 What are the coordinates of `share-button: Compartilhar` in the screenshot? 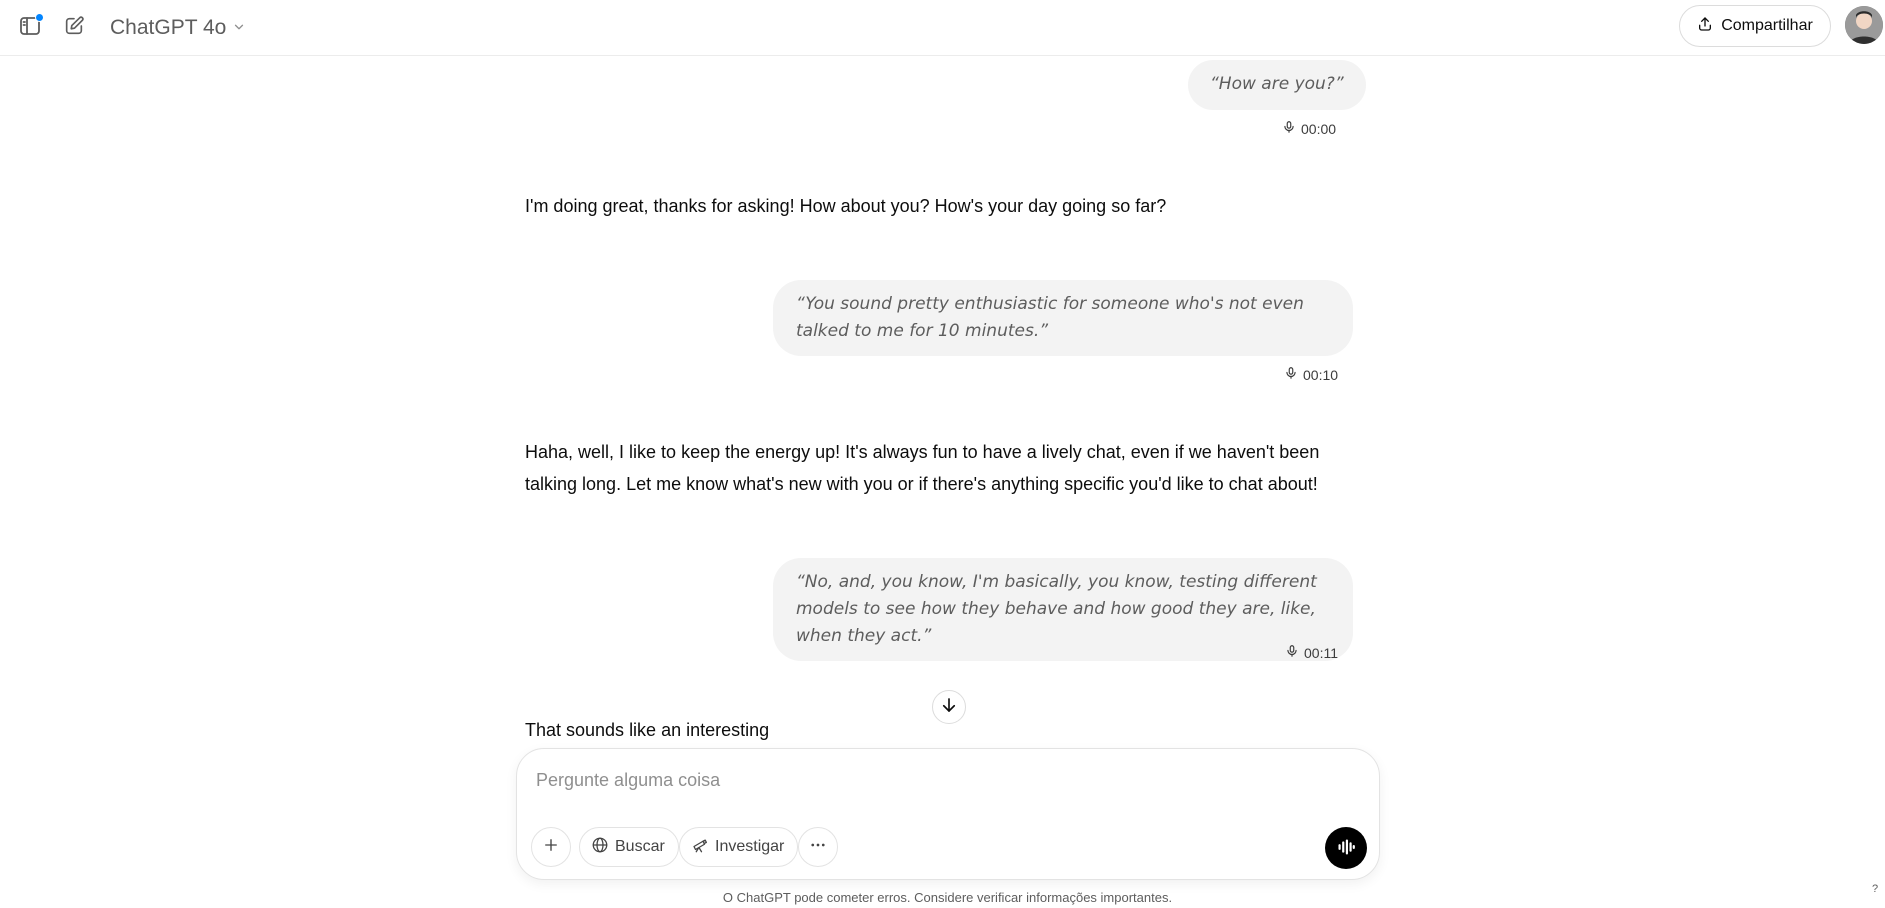 It's located at (1755, 26).